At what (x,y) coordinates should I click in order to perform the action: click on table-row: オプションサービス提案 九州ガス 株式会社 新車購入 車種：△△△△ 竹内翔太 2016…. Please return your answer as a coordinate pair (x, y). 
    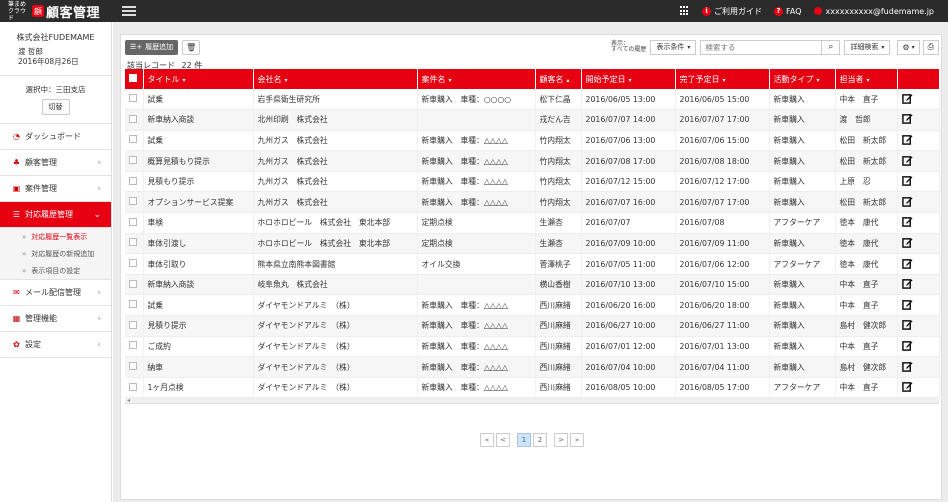
    Looking at the image, I should click on (532, 202).